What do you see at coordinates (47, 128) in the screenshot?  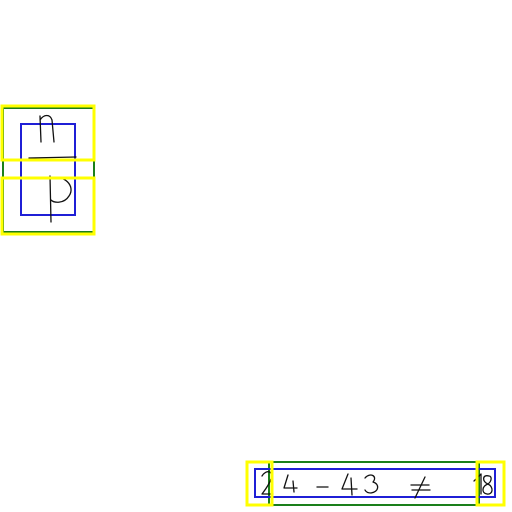 I see `handwritten-n-glyph` at bounding box center [47, 128].